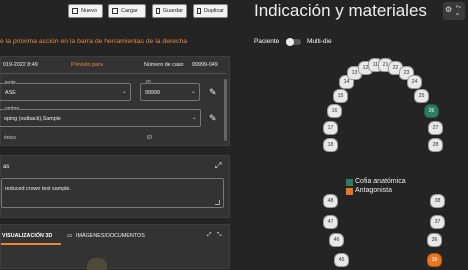  What do you see at coordinates (449, 9) in the screenshot?
I see `gear-icon: ⚙` at bounding box center [449, 9].